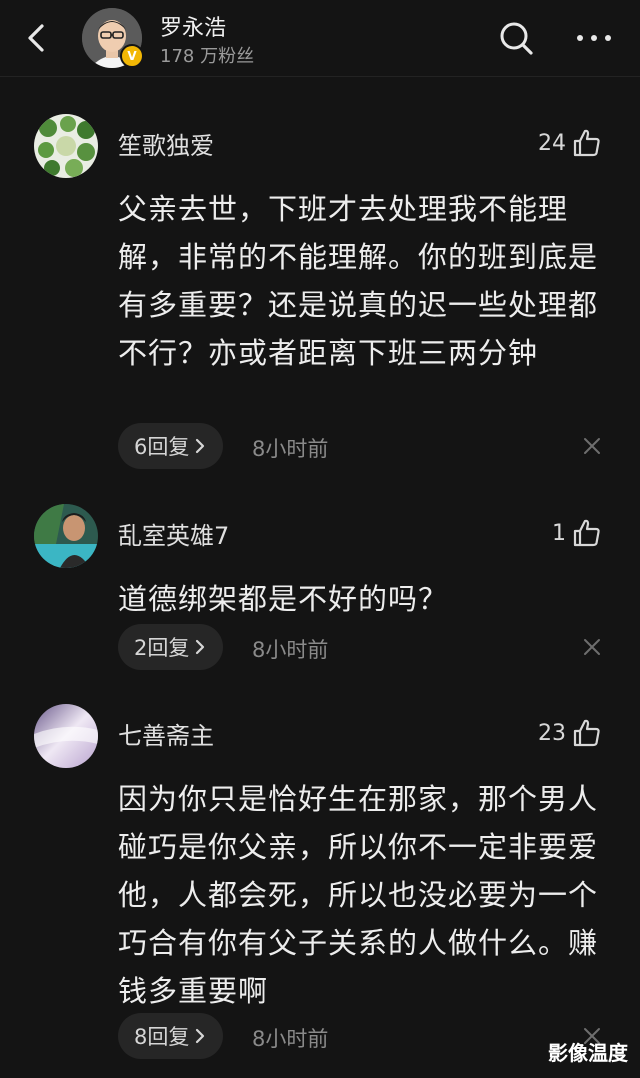 The height and width of the screenshot is (1078, 640). What do you see at coordinates (166, 143) in the screenshot?
I see `commenter-name: 笙歌独爱` at bounding box center [166, 143].